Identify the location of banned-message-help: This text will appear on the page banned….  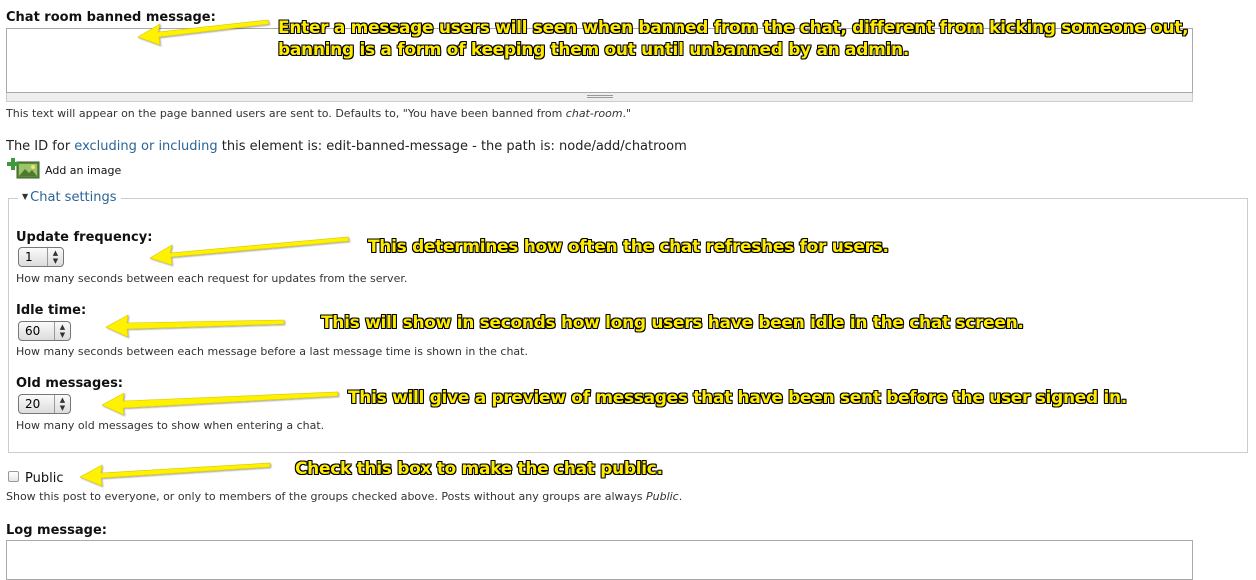
(319, 113).